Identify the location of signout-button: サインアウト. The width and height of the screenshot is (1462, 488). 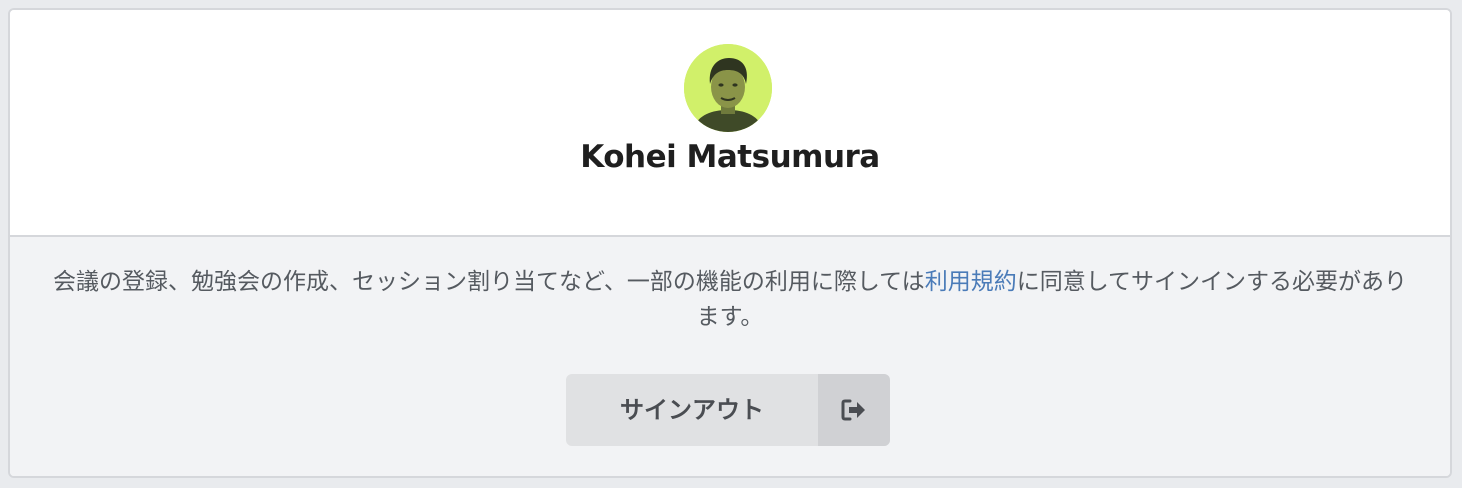
(728, 410).